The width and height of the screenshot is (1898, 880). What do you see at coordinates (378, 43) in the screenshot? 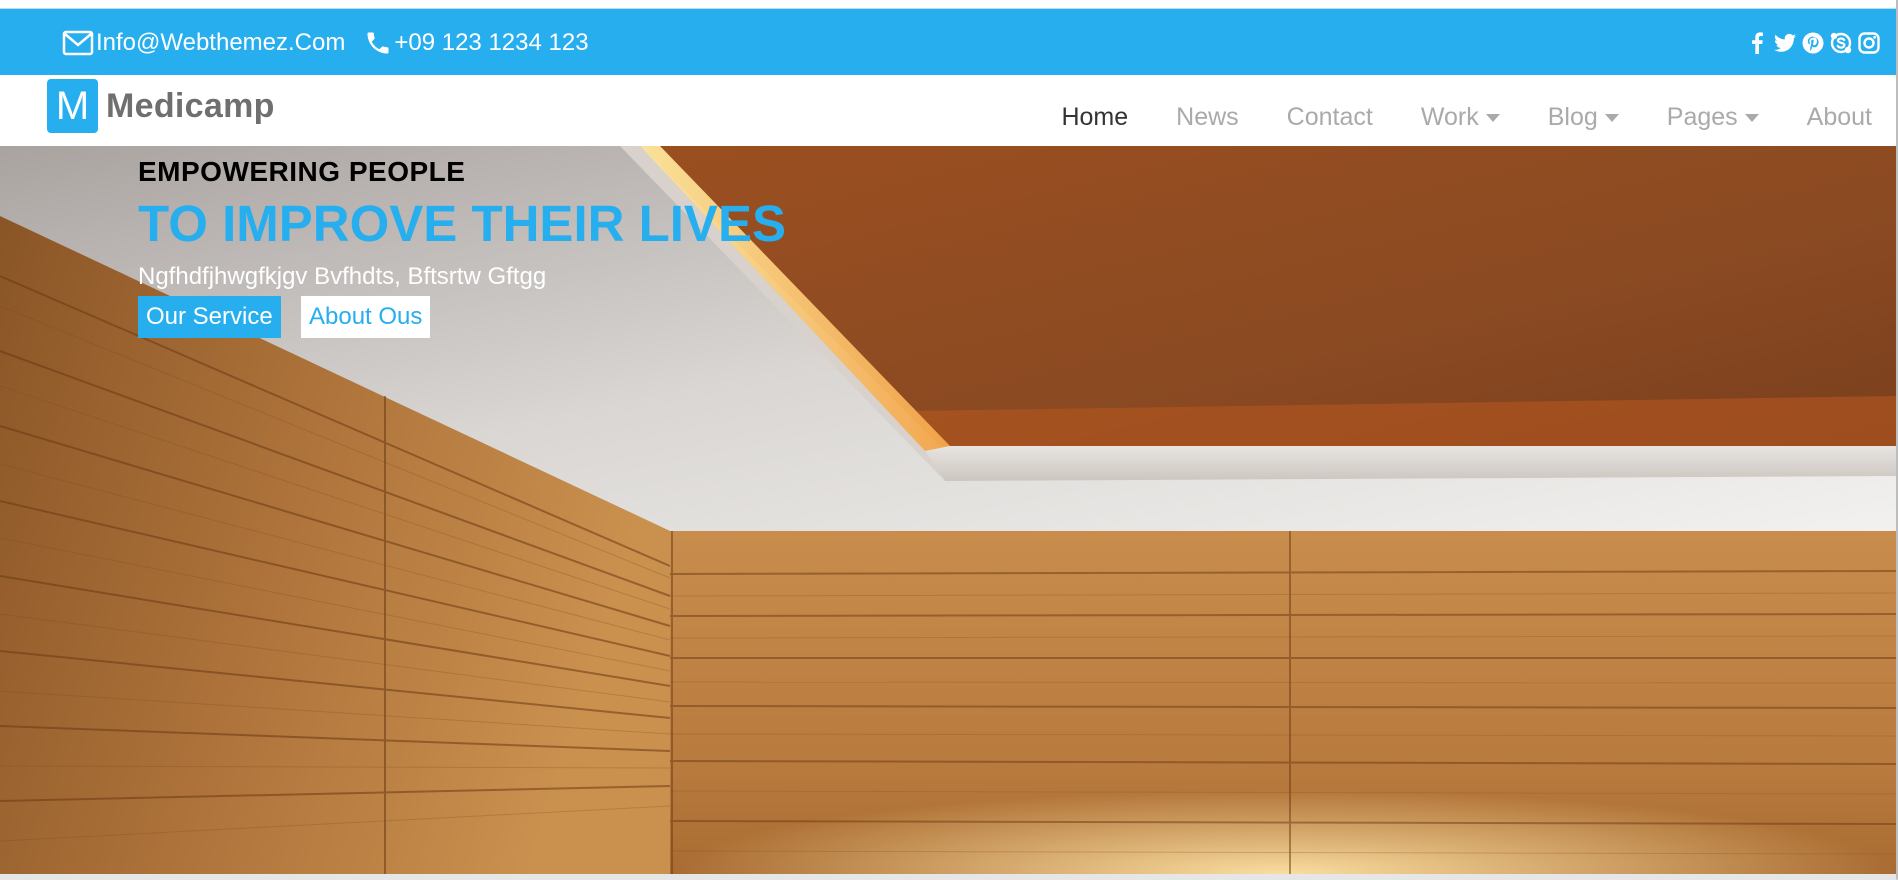
I see `phone-icon` at bounding box center [378, 43].